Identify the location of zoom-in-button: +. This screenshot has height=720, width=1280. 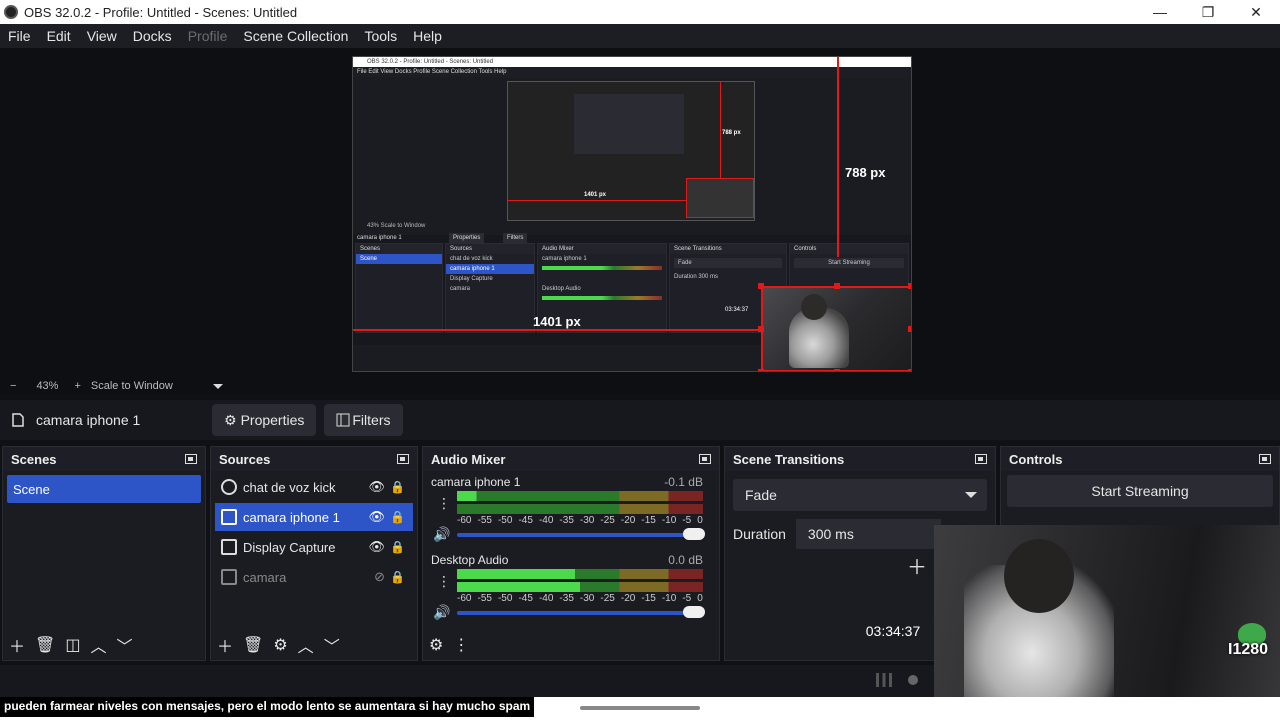
(77, 386).